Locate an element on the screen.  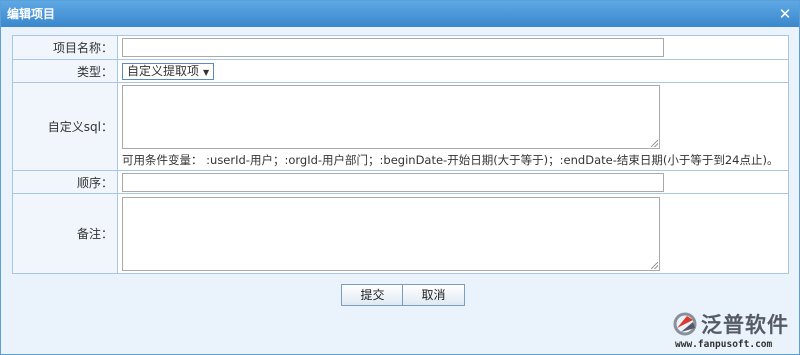
close-icon: ✕ is located at coordinates (785, 14).